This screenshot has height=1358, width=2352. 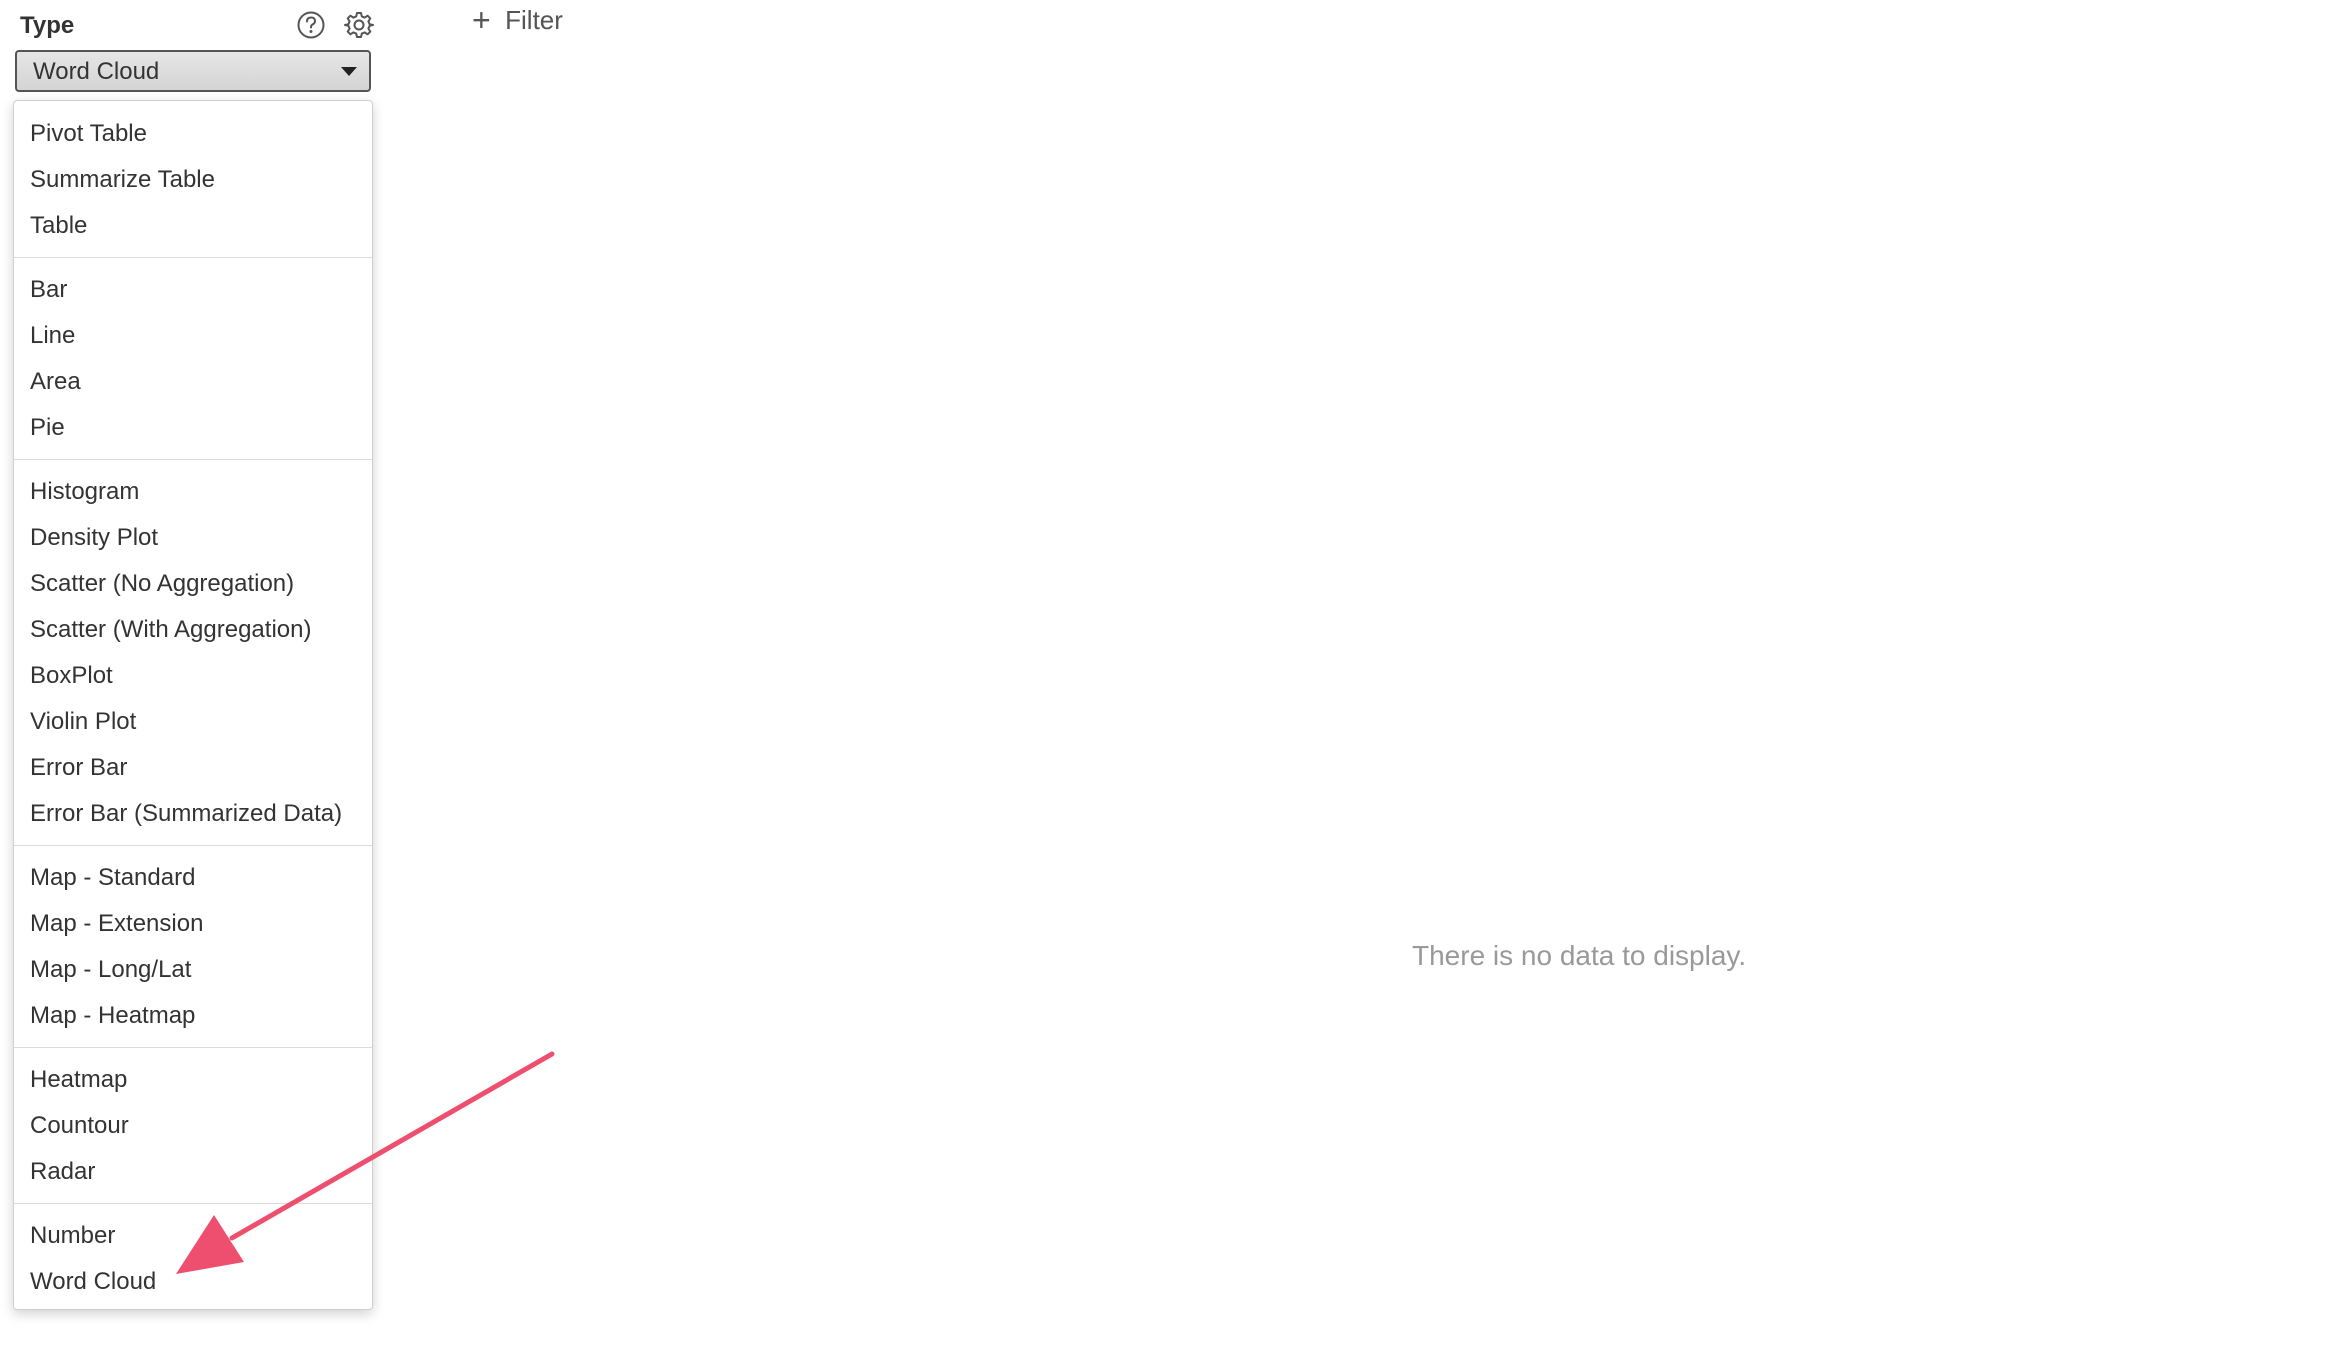 I want to click on type-header: Type, so click(x=198, y=27).